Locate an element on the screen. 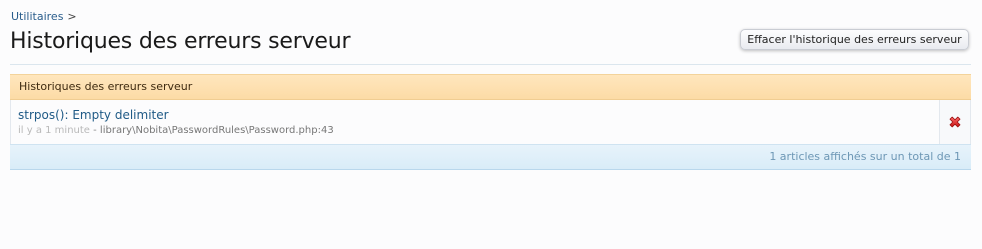  list-header: Historiques des erreurs serveur is located at coordinates (490, 87).